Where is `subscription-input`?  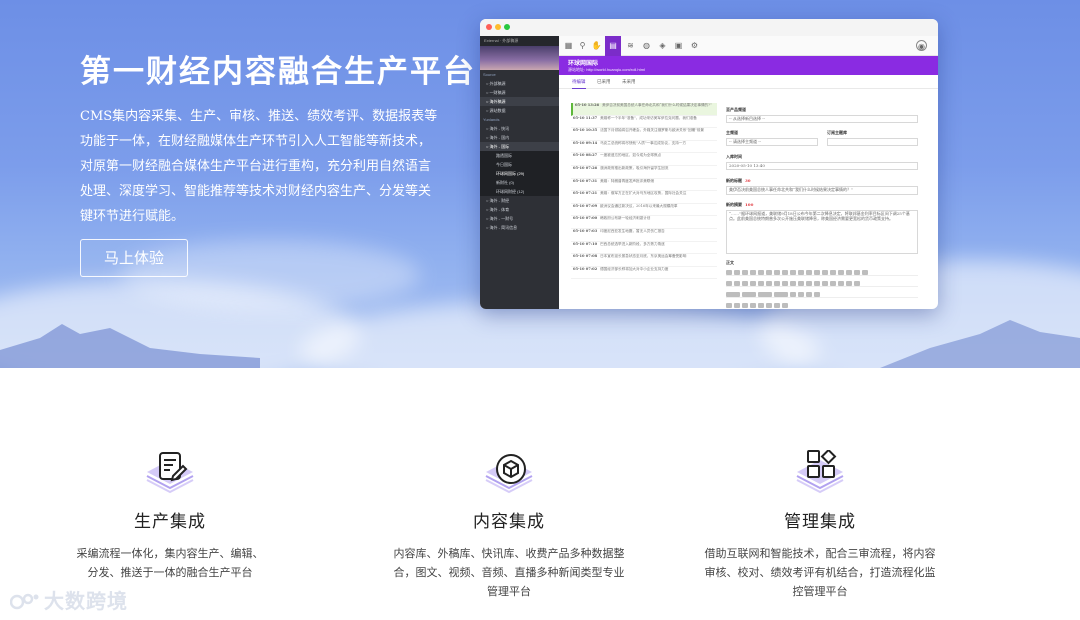
subscription-input is located at coordinates (872, 142).